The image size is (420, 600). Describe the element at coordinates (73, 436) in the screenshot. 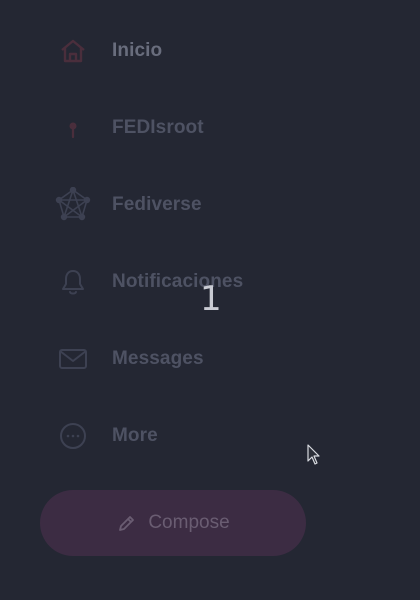

I see `more-circle-icon` at that location.